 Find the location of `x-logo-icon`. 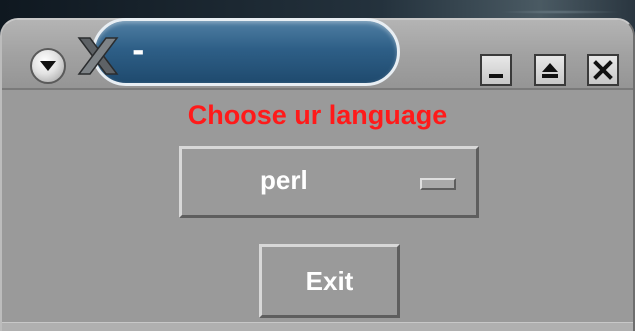

x-logo-icon is located at coordinates (98, 56).